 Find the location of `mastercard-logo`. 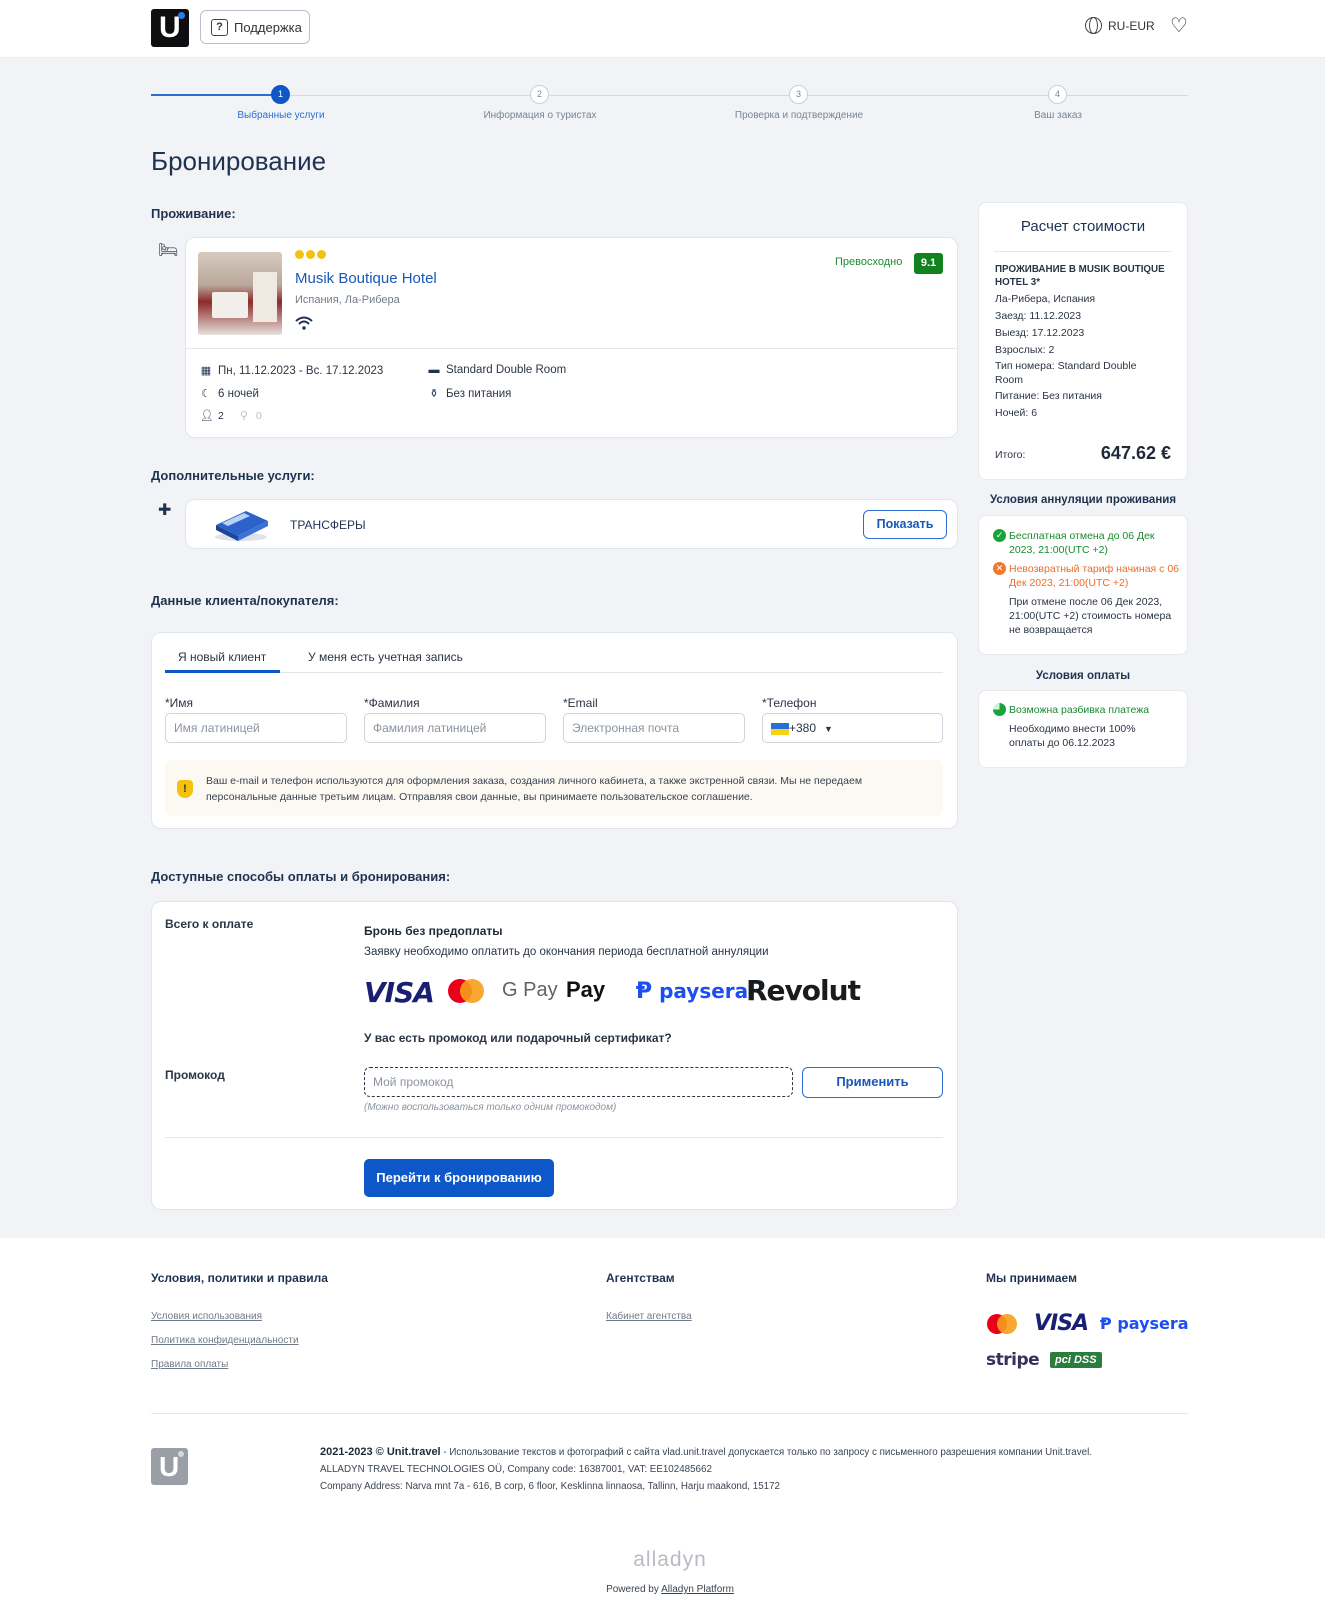

mastercard-logo is located at coordinates (466, 991).